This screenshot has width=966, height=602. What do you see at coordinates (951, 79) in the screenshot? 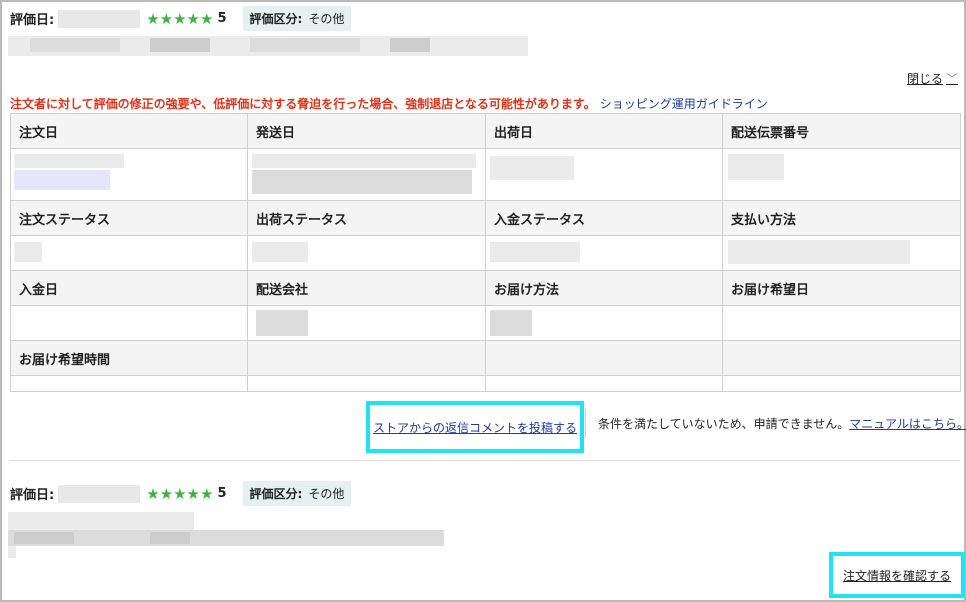
I see `chevron-down-icon: ﹀` at bounding box center [951, 79].